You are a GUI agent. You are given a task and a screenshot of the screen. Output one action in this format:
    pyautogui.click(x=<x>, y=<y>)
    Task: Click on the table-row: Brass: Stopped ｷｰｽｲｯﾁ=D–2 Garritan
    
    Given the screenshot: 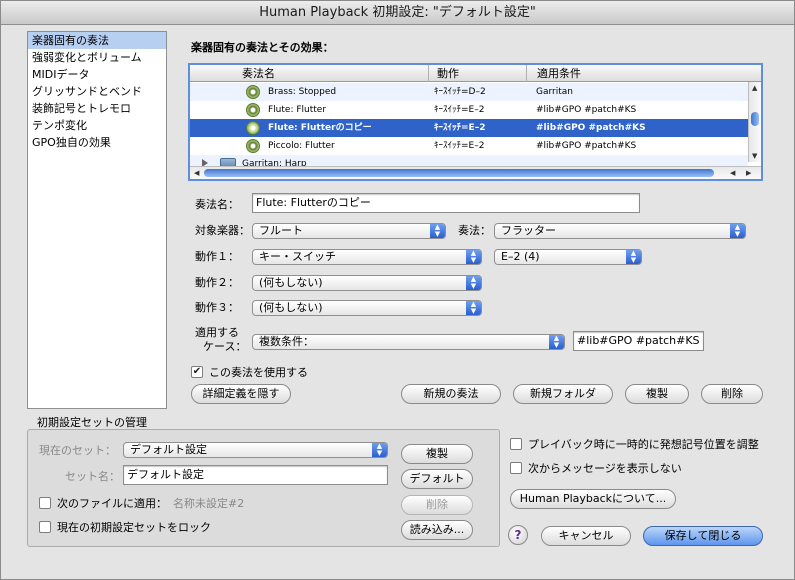 What is the action you would take?
    pyautogui.click(x=469, y=92)
    